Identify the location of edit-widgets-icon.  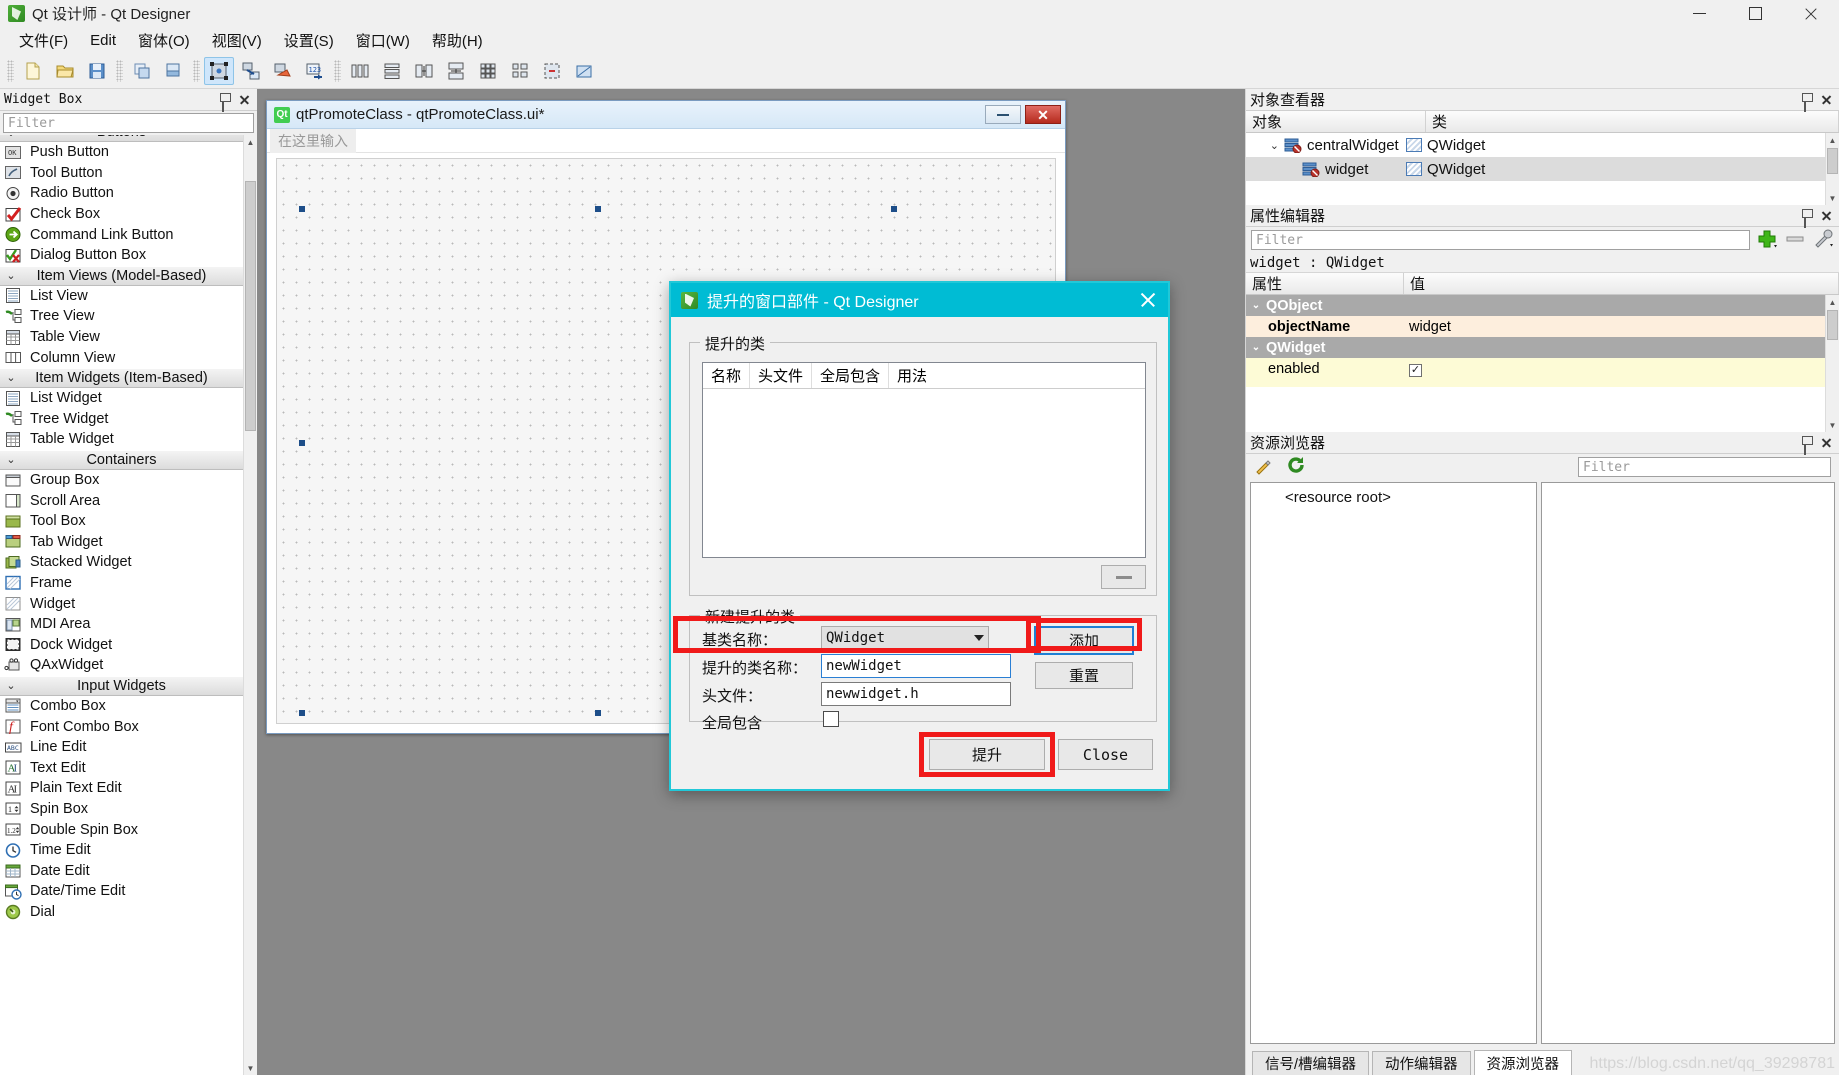
(219, 70).